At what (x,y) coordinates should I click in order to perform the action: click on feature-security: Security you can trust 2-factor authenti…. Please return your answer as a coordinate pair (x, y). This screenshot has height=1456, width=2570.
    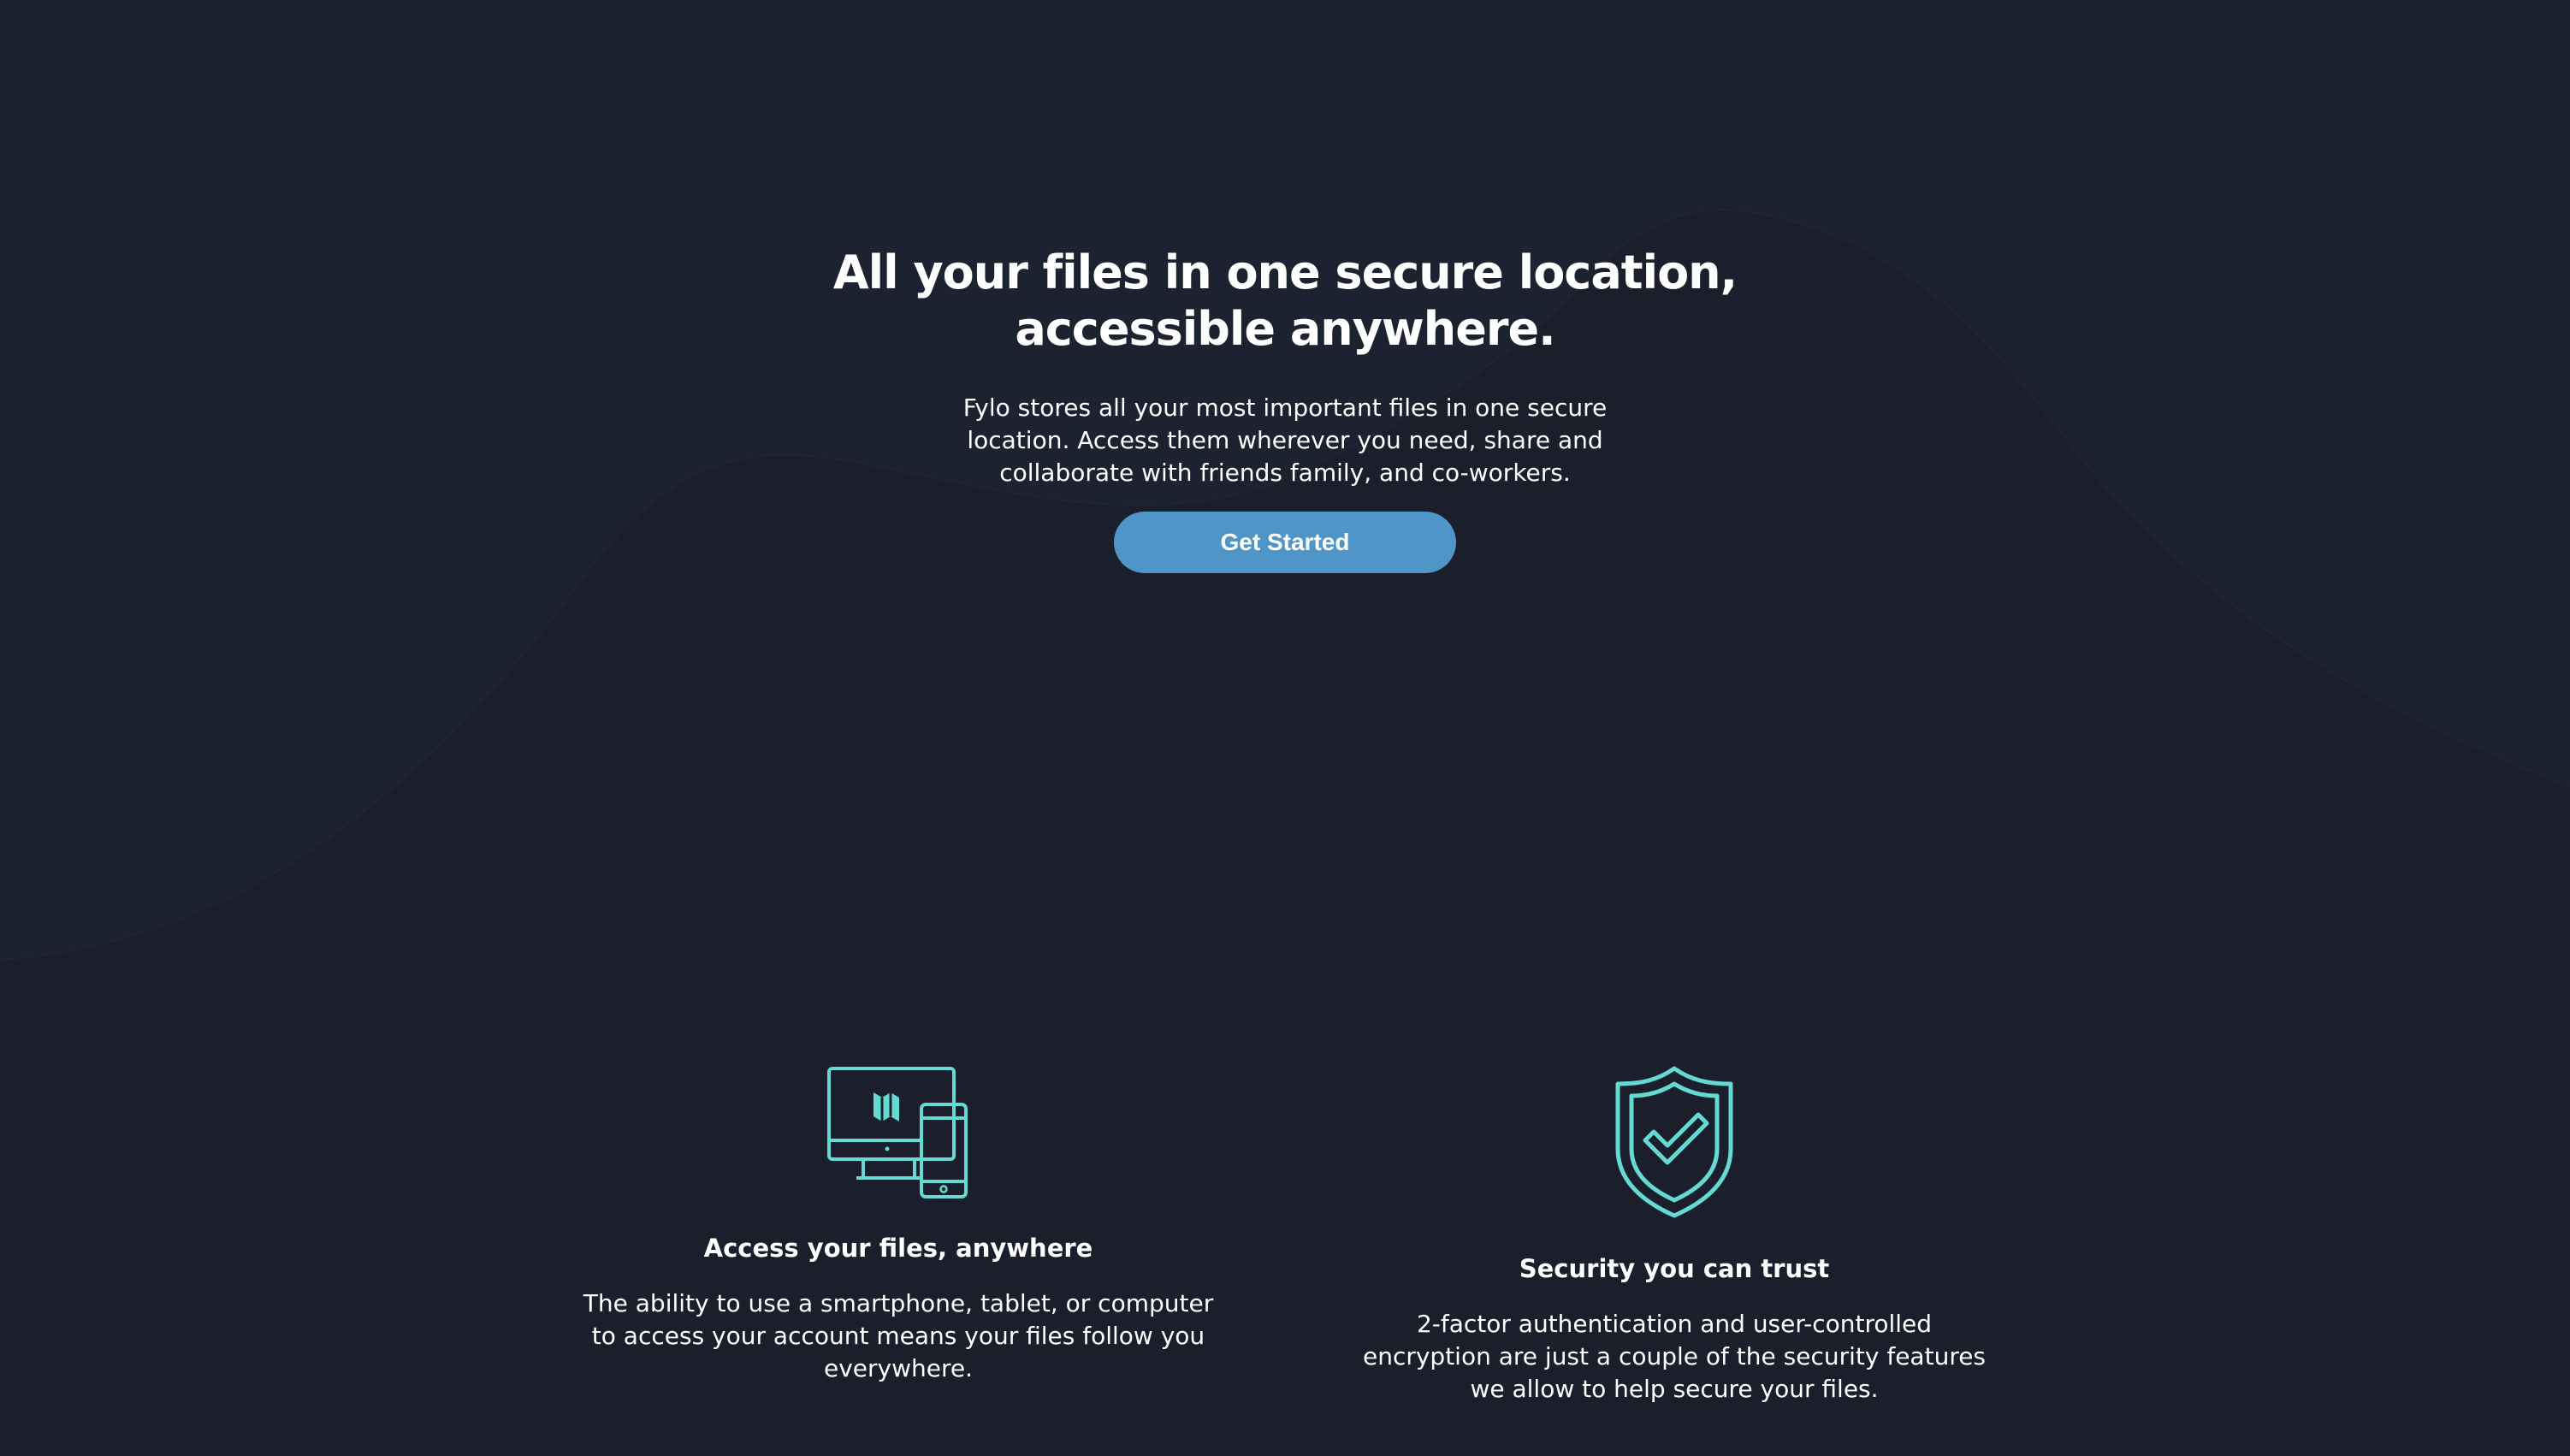
    Looking at the image, I should click on (1674, 1235).